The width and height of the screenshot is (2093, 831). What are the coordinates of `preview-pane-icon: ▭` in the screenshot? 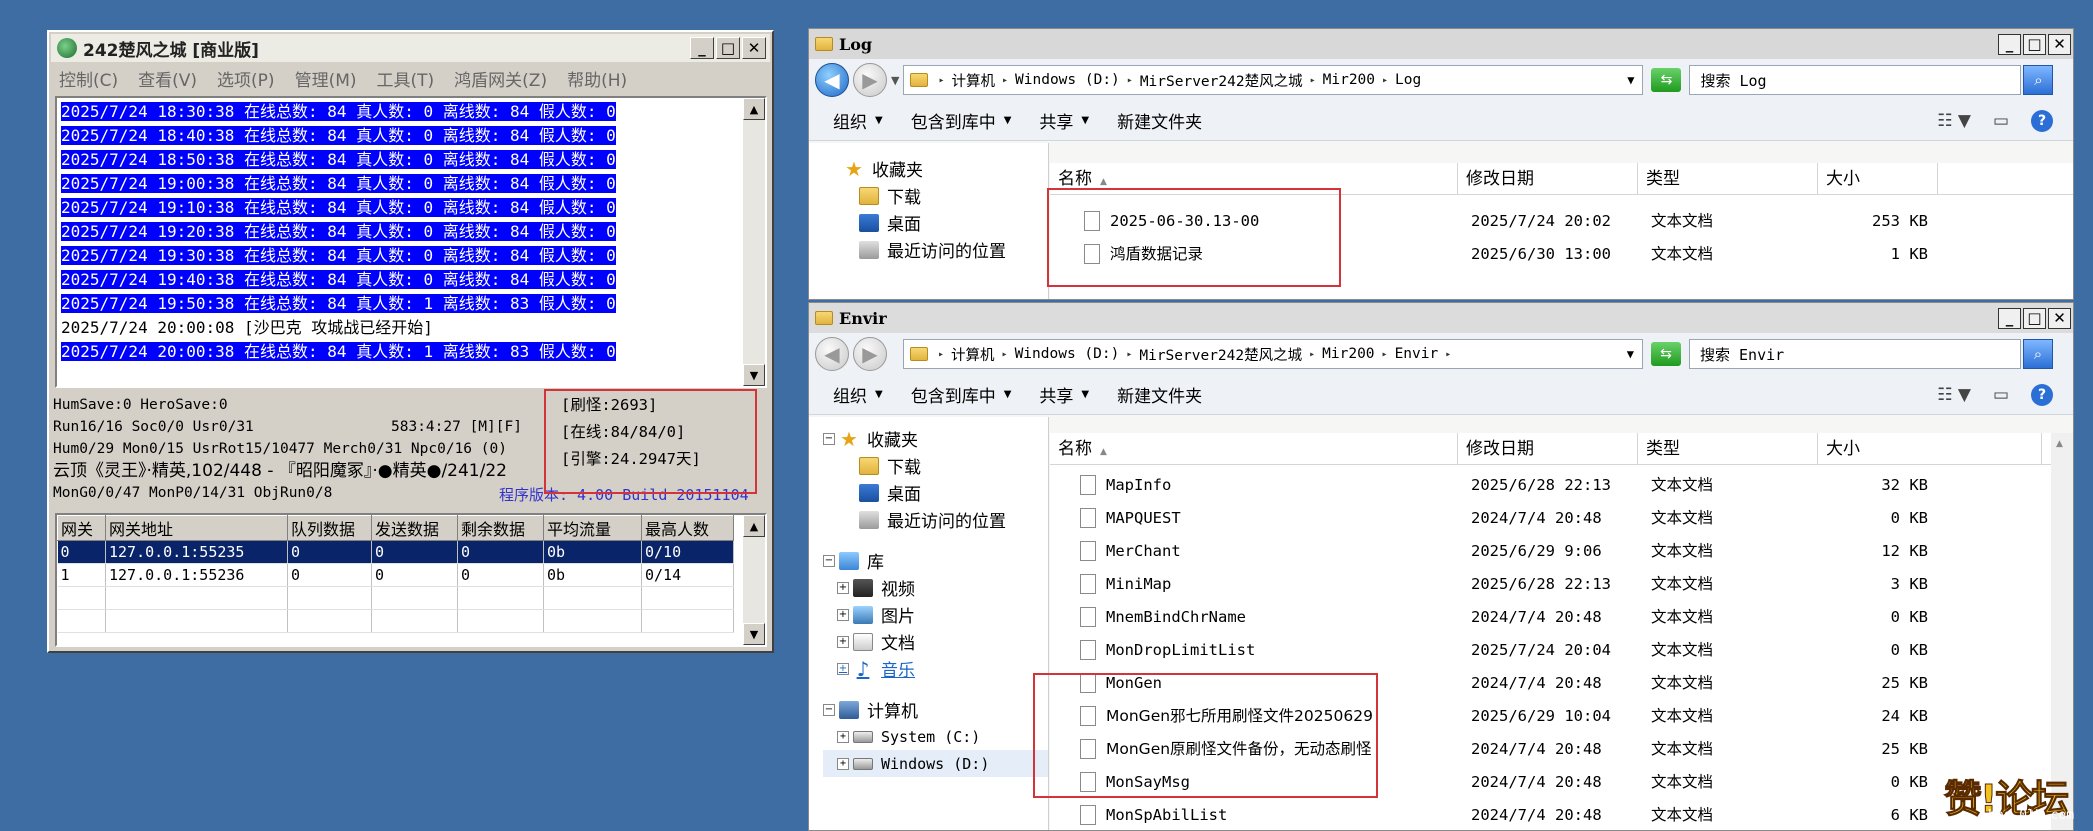 It's located at (2001, 121).